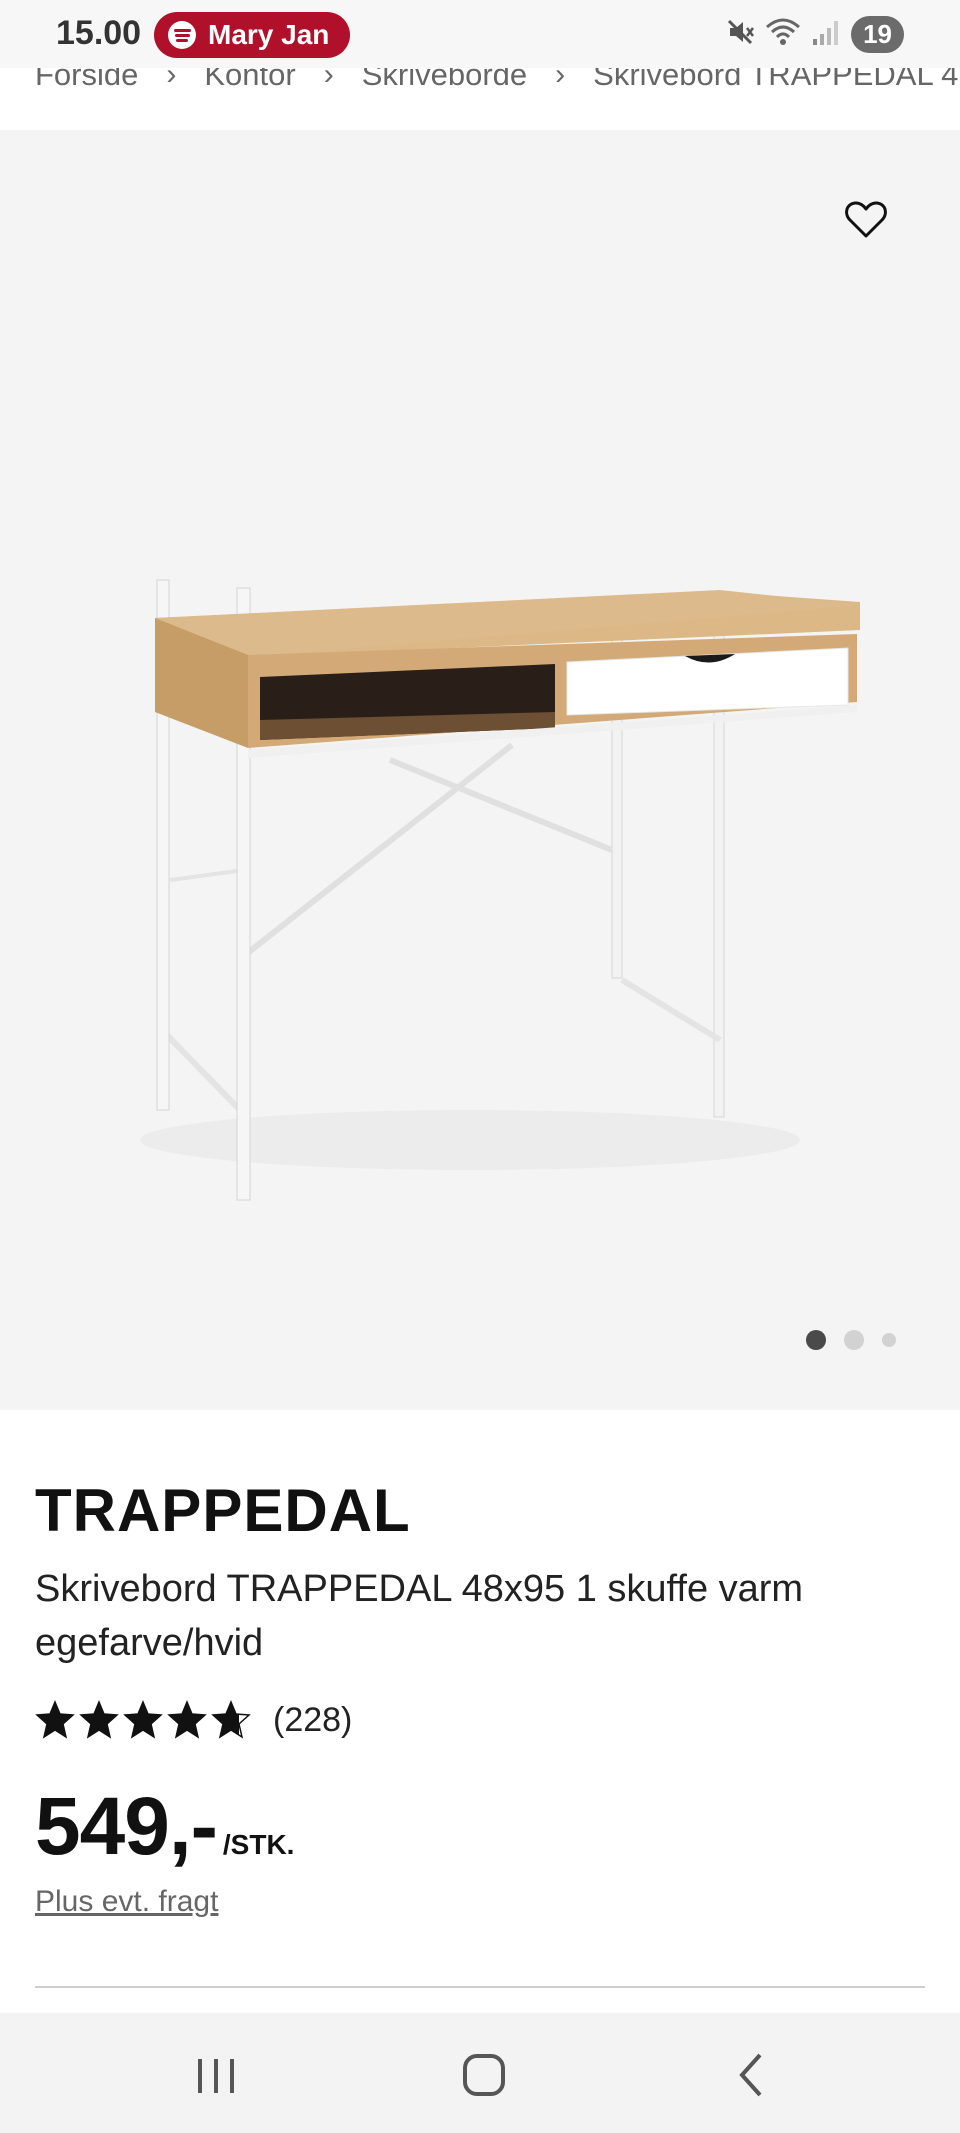 The image size is (960, 2133). I want to click on media-title: Mary Jan, so click(269, 34).